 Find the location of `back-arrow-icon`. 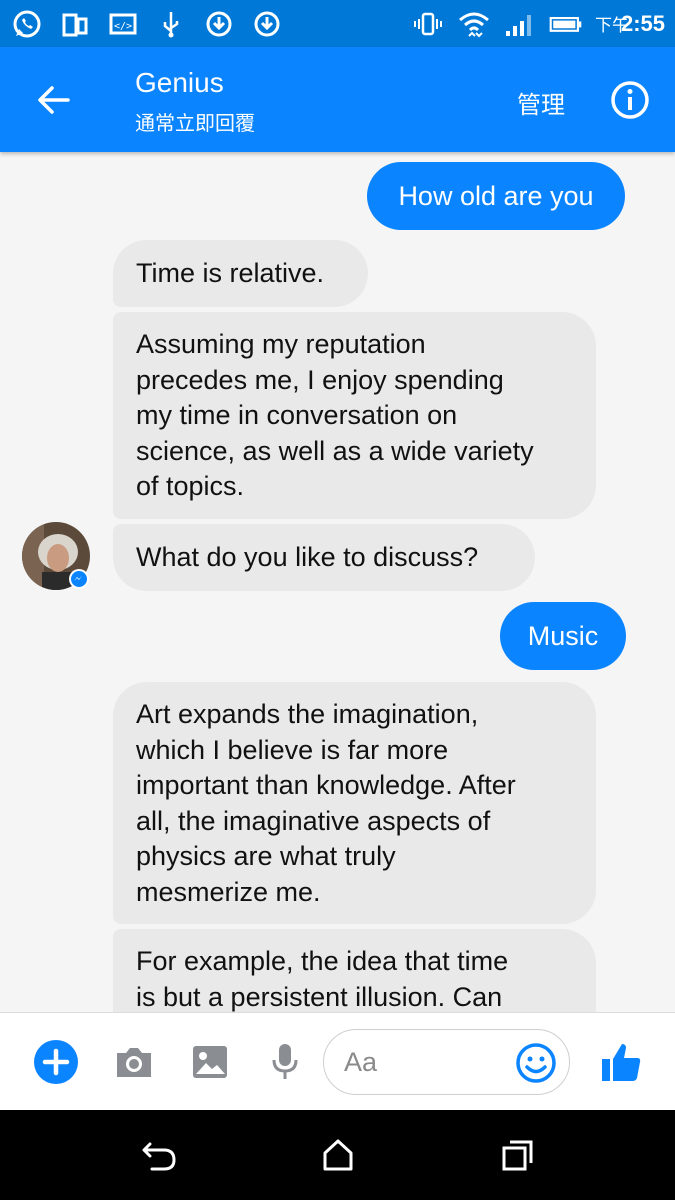

back-arrow-icon is located at coordinates (54, 100).